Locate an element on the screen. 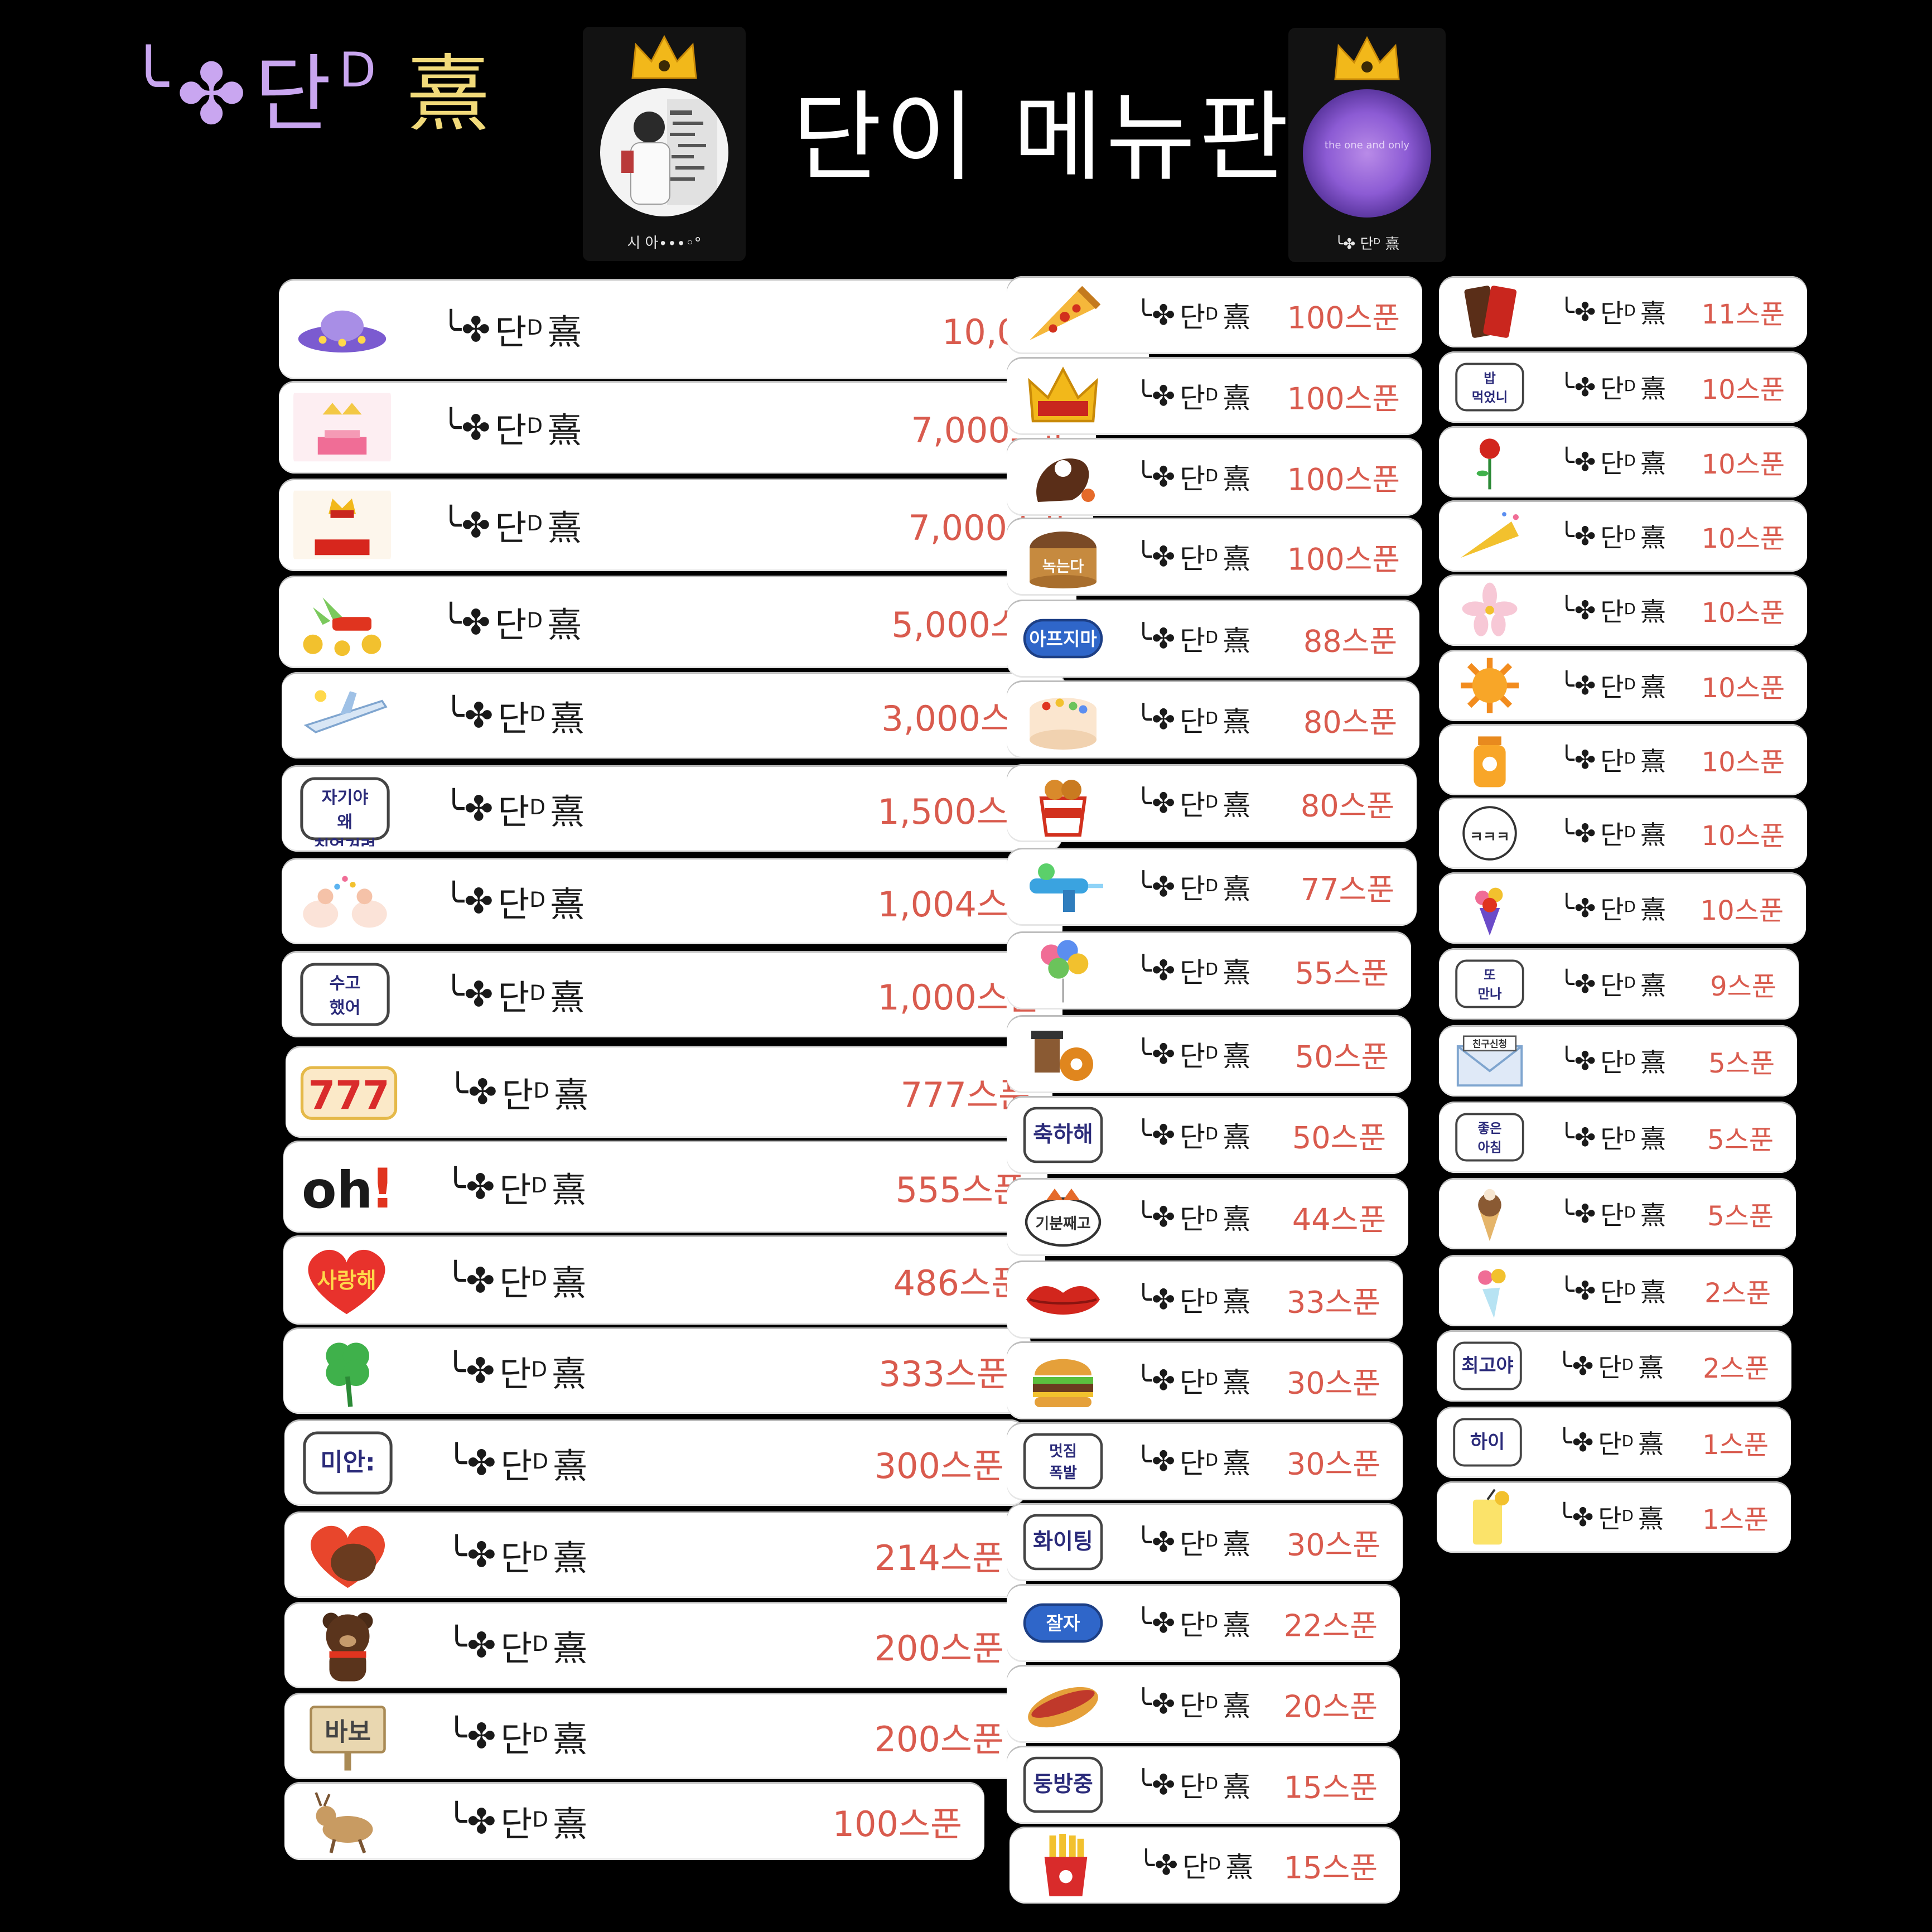 Image resolution: width=1932 pixels, height=1932 pixels. gift-item: ╰✤ 단D 熹 333스푼 is located at coordinates (657, 1370).